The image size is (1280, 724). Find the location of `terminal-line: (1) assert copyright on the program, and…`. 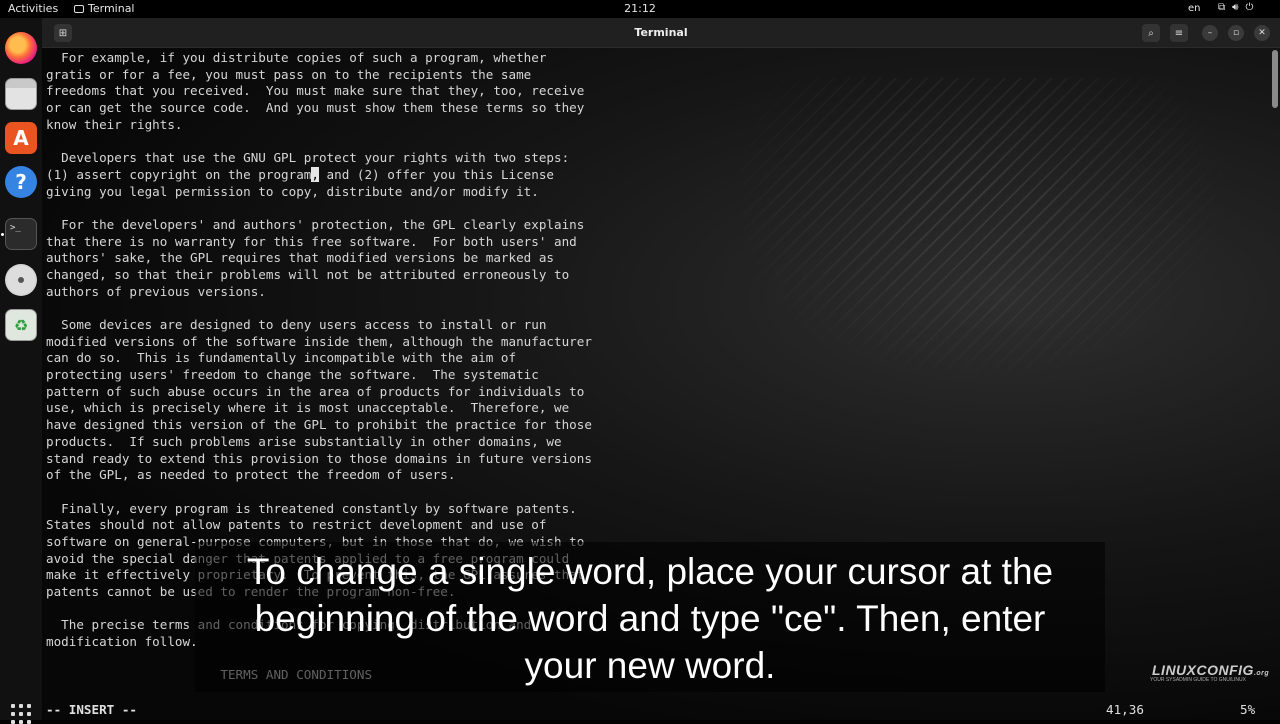

terminal-line: (1) assert copyright on the program, and… is located at coordinates (319, 175).